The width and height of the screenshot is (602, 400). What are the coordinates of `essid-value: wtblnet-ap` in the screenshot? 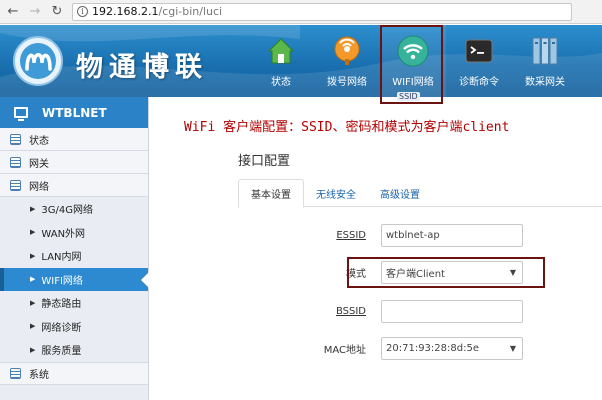 It's located at (413, 235).